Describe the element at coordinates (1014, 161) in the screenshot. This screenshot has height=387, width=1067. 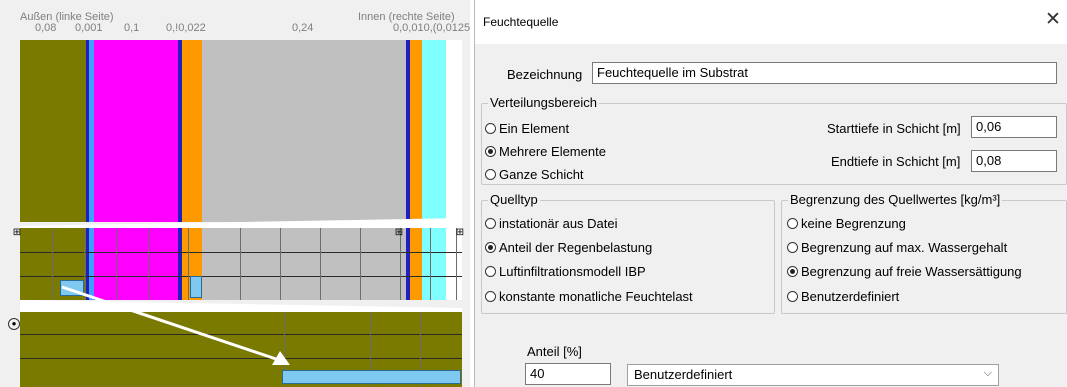
I see `endtiefe-field: 0,08` at that location.